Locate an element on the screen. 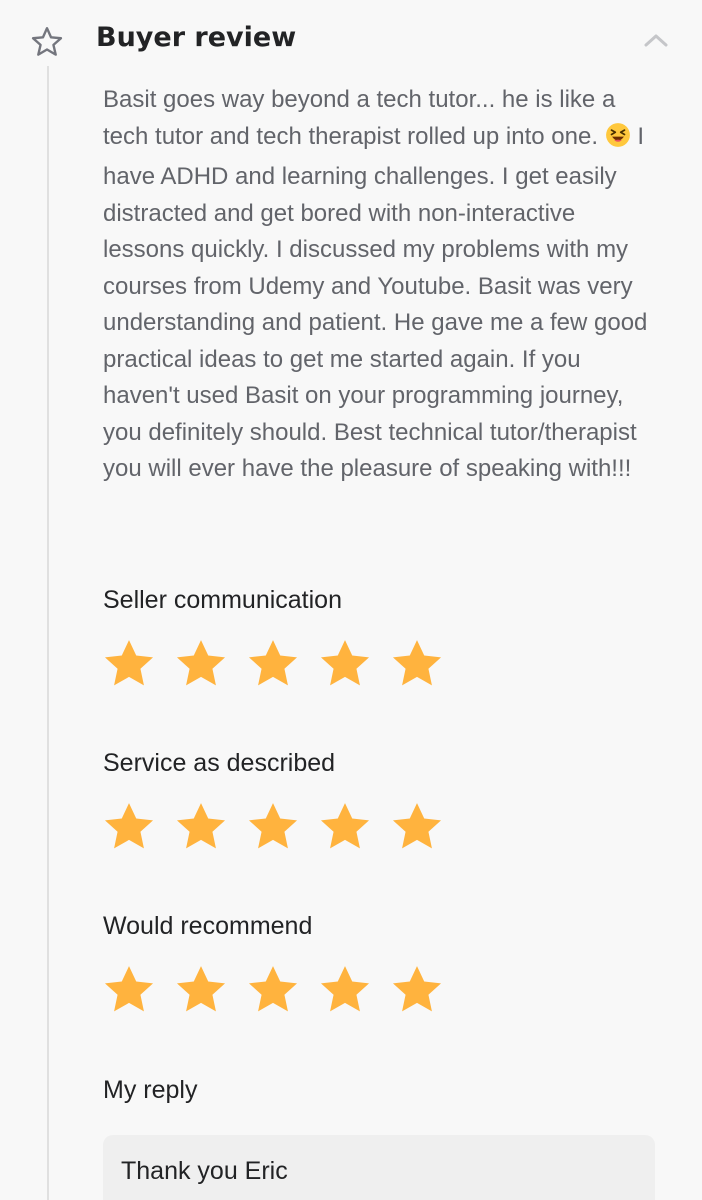 Image resolution: width=702 pixels, height=1200 pixels. reply-box: Thank you Eric is located at coordinates (379, 1167).